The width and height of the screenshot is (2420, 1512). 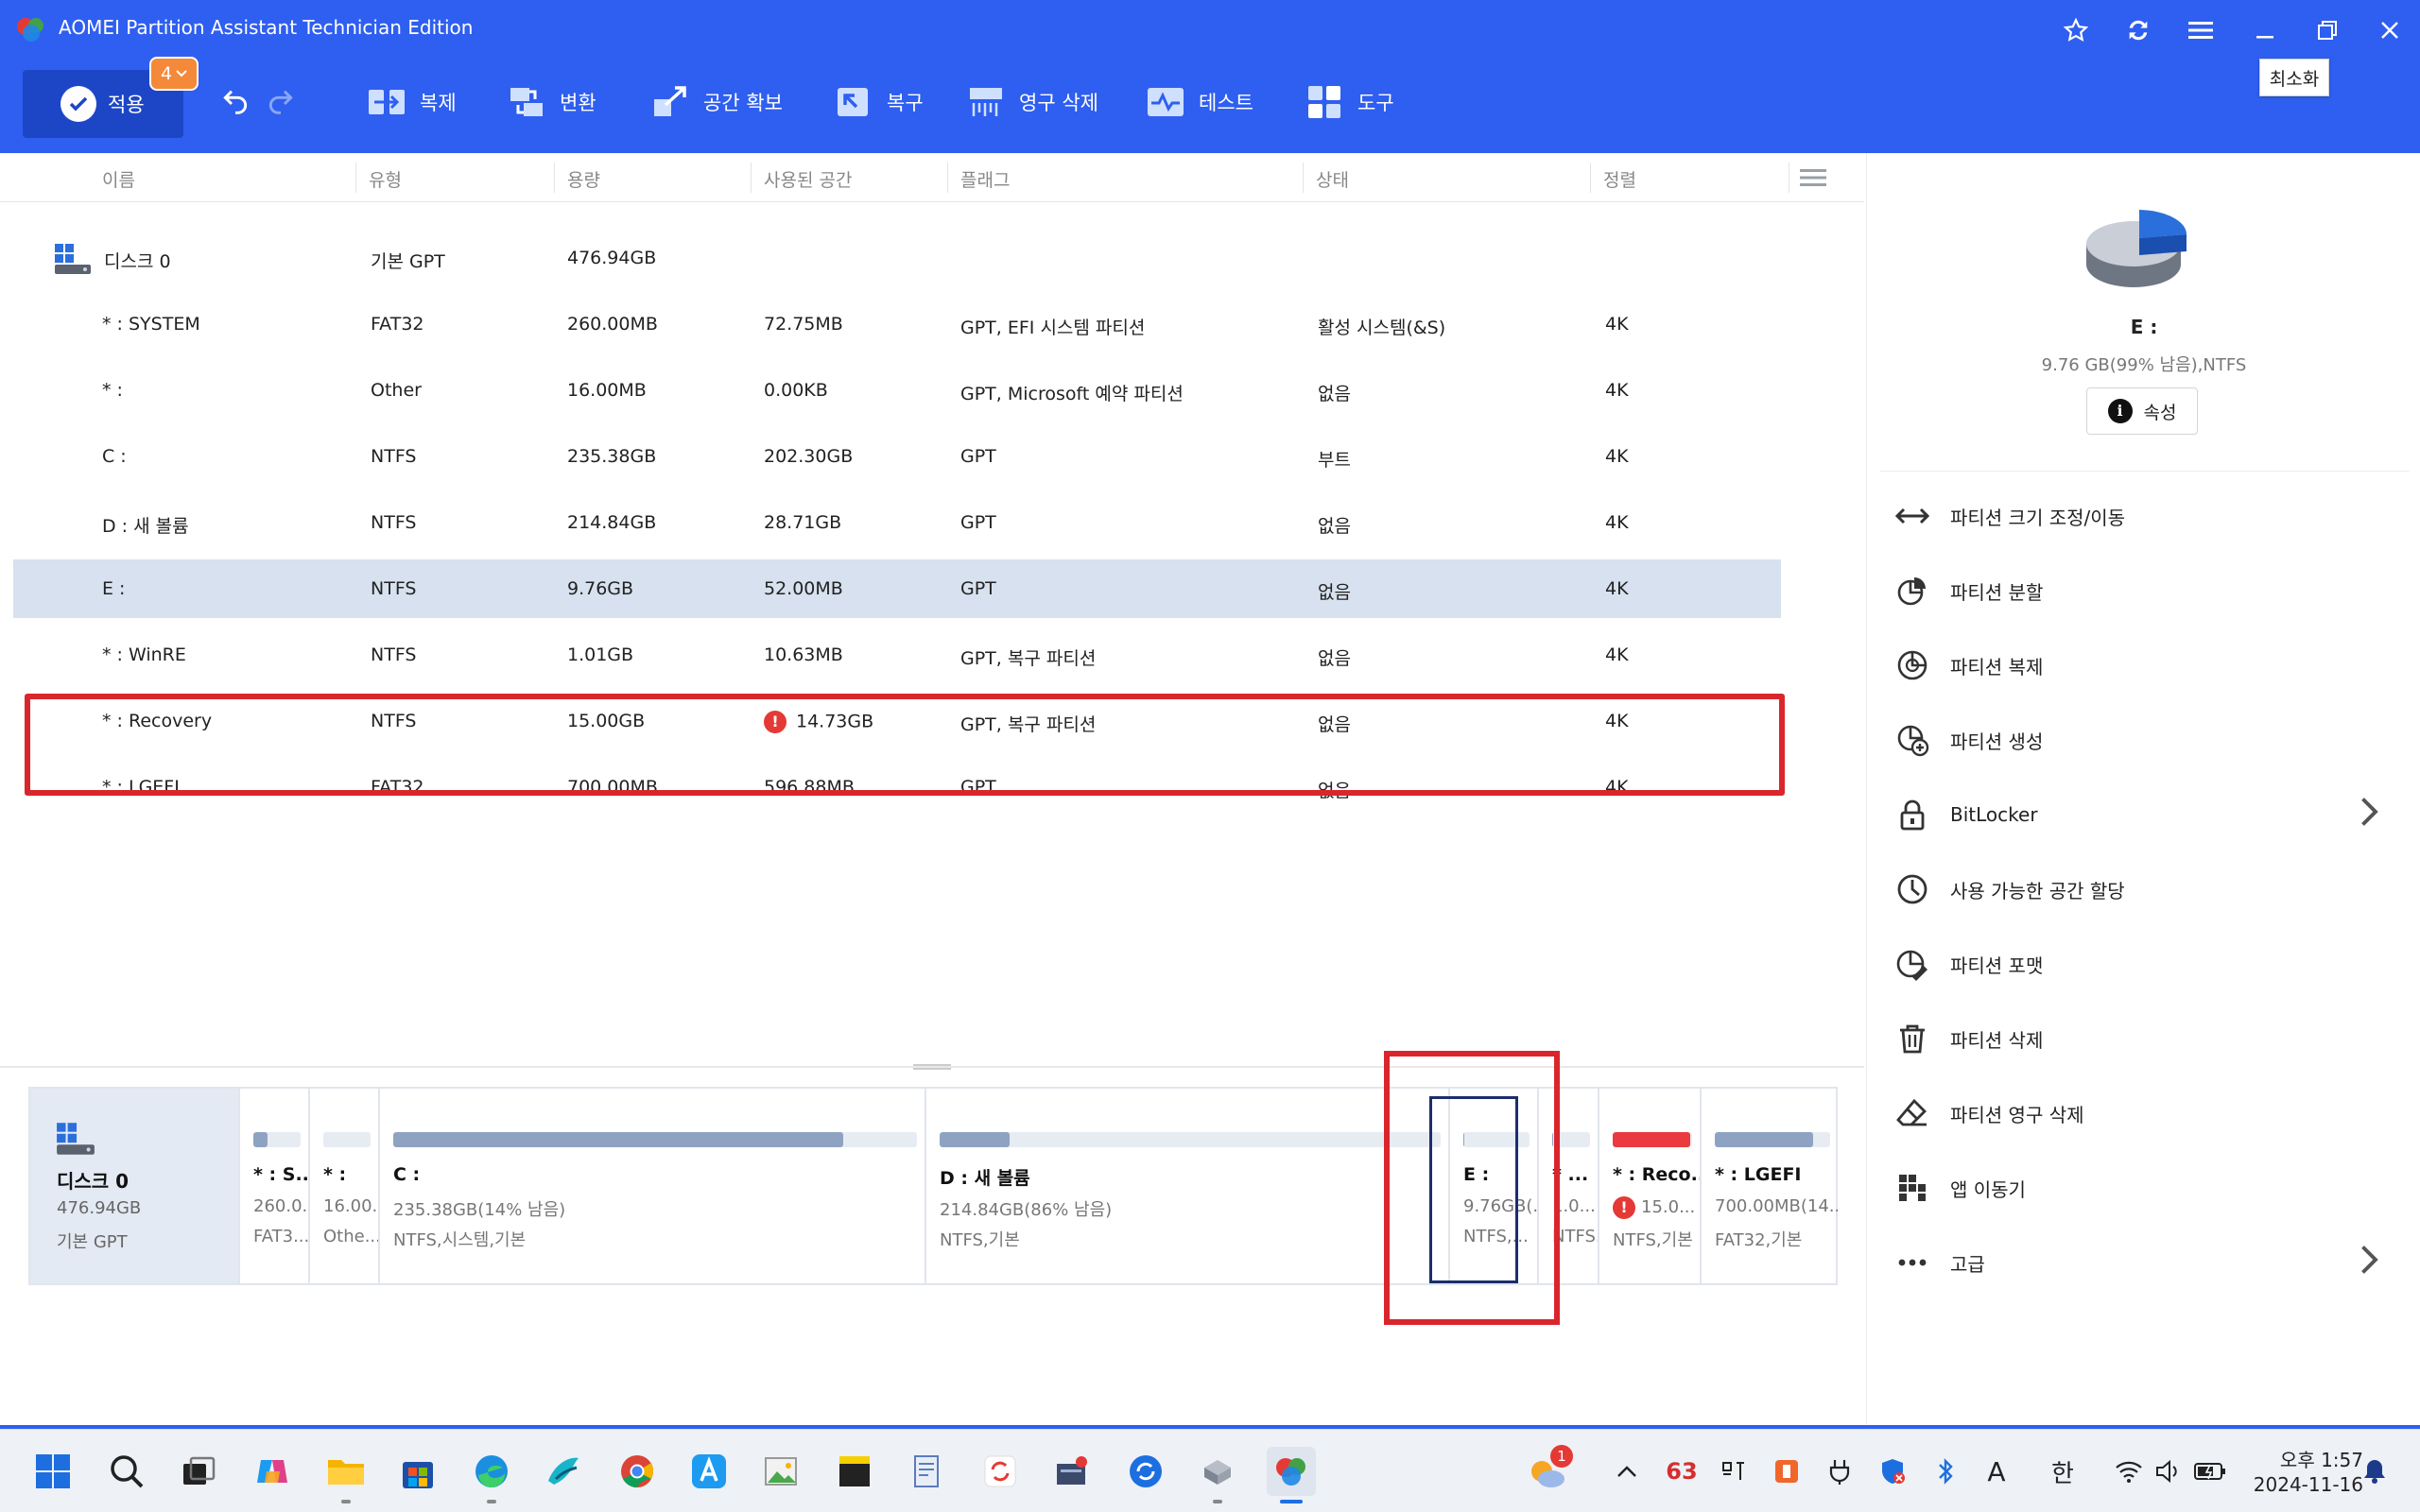 I want to click on column-settings-icon, so click(x=1813, y=177).